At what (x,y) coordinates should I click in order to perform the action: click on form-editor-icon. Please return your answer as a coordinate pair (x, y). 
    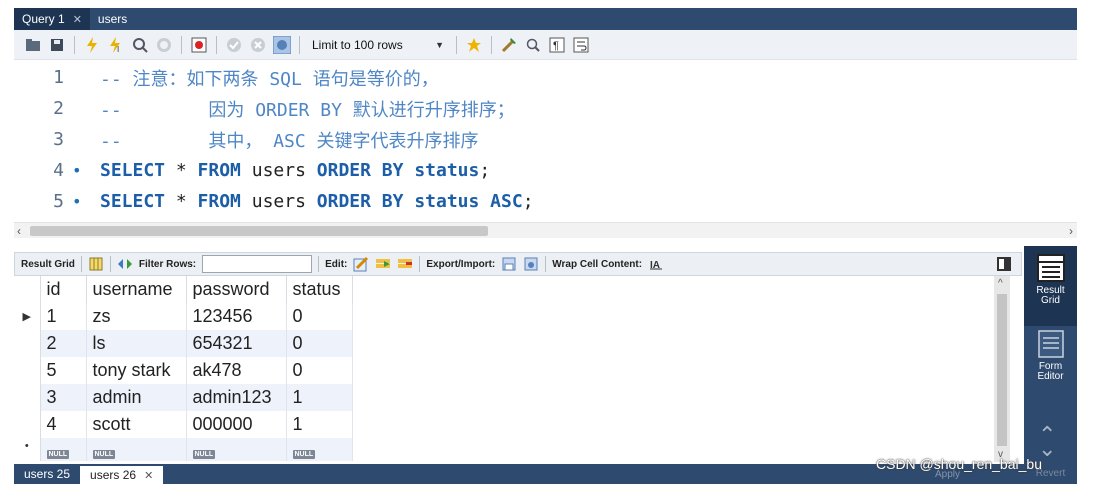
    Looking at the image, I should click on (1050, 344).